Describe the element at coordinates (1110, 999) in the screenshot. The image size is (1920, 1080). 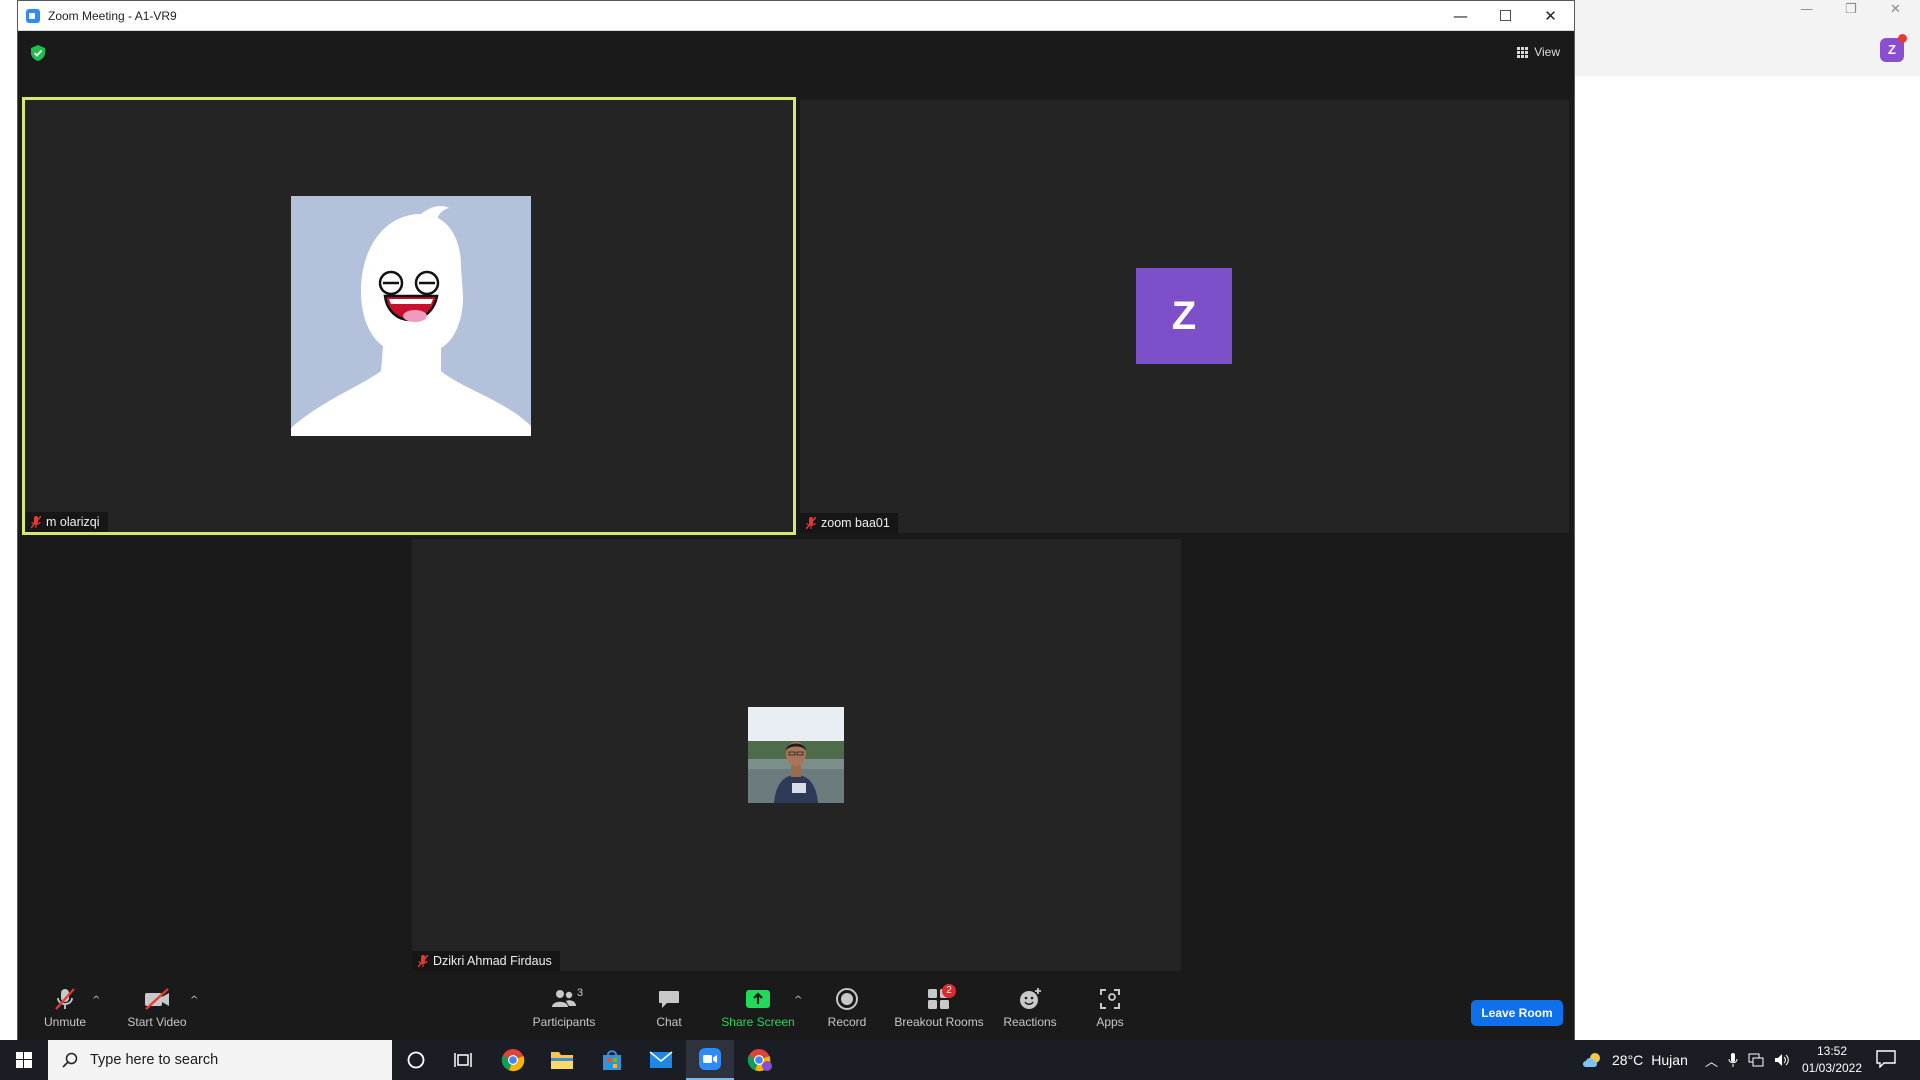
I see `apps-icon` at that location.